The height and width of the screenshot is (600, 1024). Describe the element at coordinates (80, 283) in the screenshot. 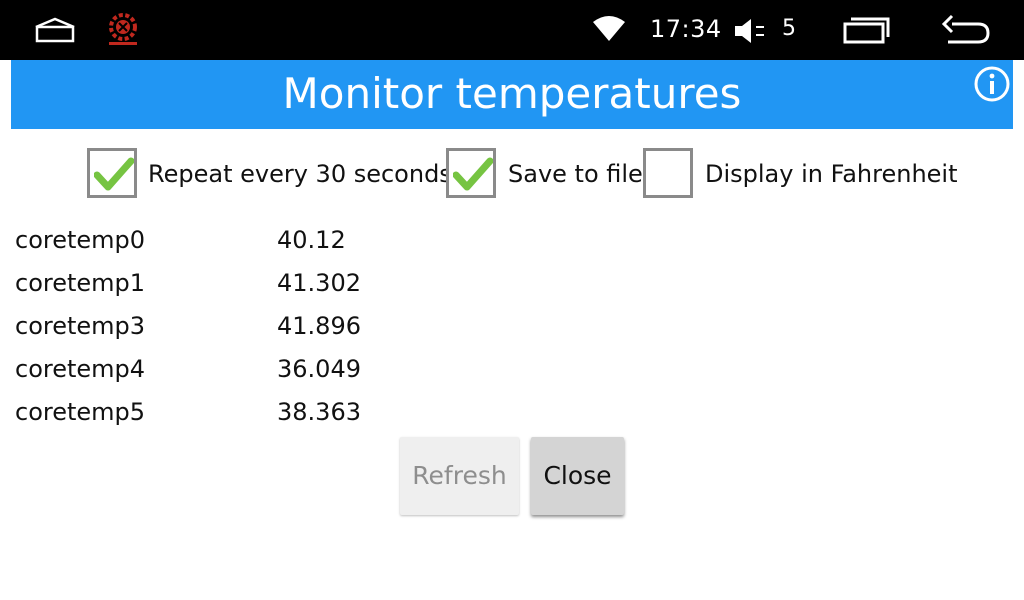

I see `sensor-name: coretemp1` at that location.